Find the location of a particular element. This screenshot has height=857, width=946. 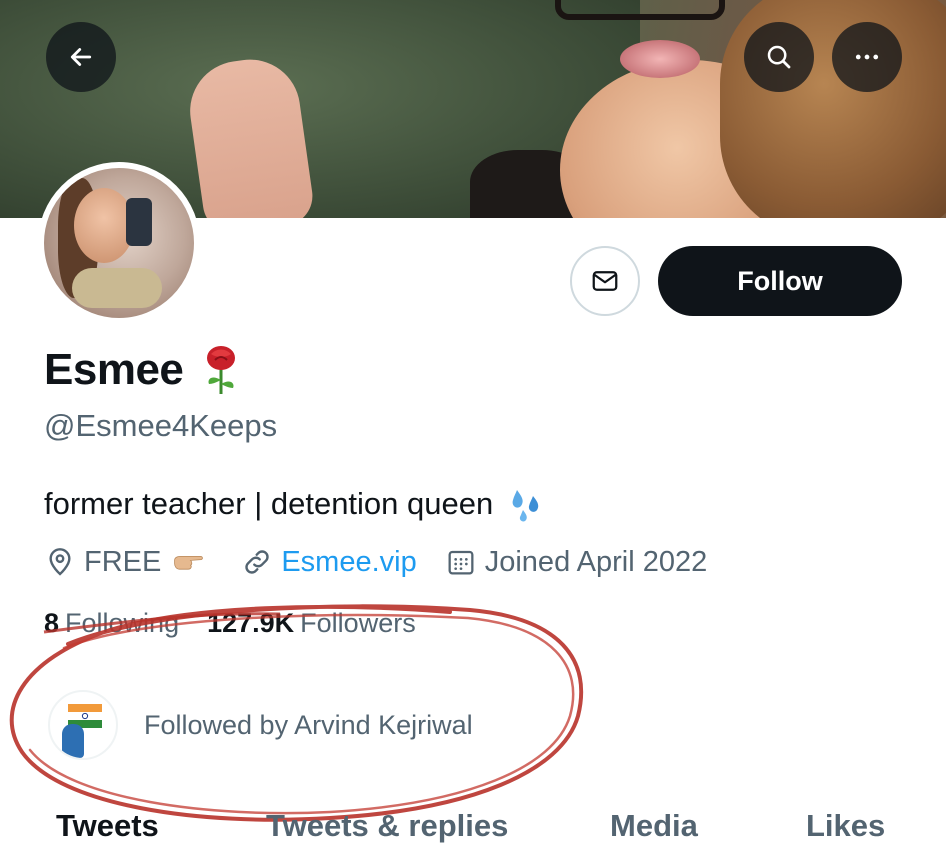

arrow-left-icon is located at coordinates (81, 57).